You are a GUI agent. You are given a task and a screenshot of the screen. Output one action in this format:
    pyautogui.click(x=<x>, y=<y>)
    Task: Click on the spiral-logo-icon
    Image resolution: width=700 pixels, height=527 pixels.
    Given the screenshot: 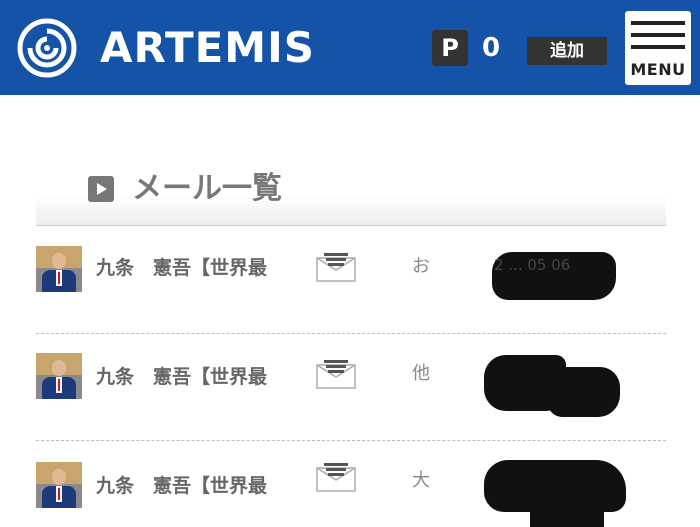 What is the action you would take?
    pyautogui.click(x=47, y=48)
    